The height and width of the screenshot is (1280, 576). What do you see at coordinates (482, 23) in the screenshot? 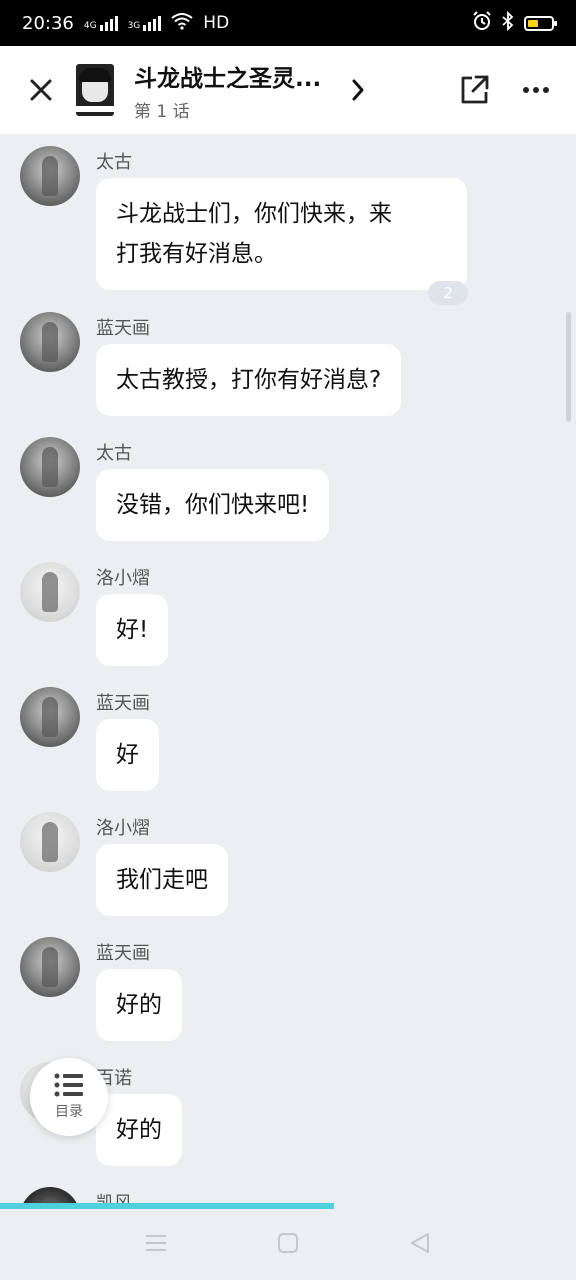
I see `alarm-icon` at bounding box center [482, 23].